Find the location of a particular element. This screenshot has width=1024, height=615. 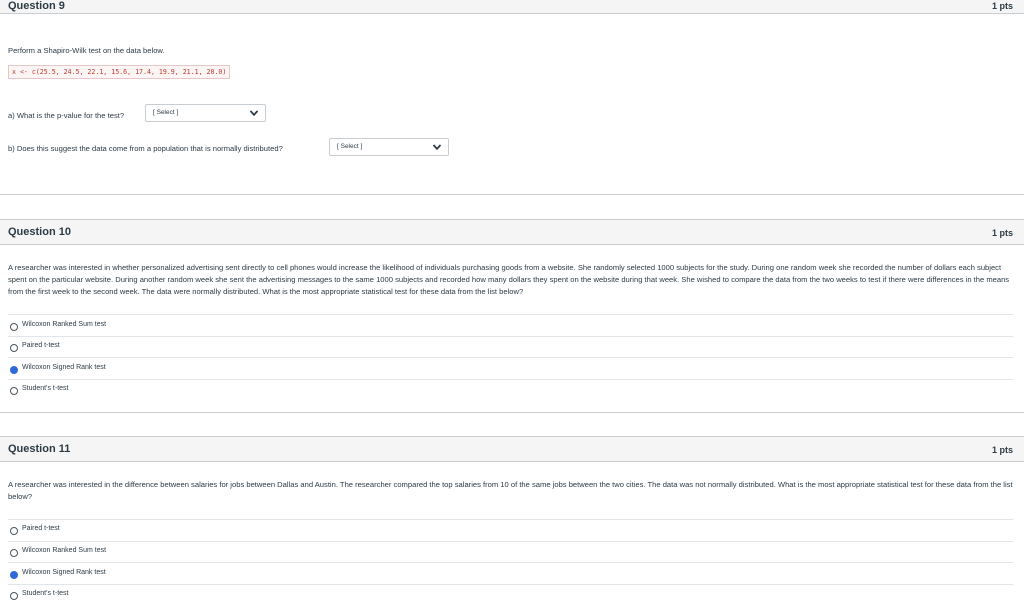

question-10-points: 1 pts is located at coordinates (1002, 233).